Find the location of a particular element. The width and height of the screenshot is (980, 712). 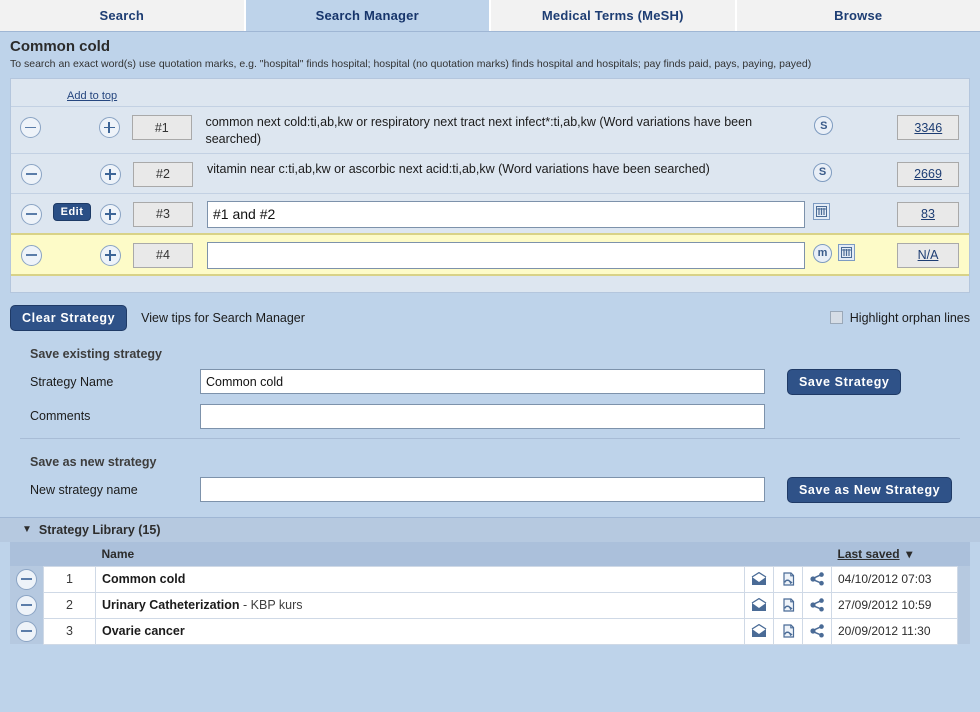

new-strategy-name-label: New strategy name is located at coordinates (84, 489).